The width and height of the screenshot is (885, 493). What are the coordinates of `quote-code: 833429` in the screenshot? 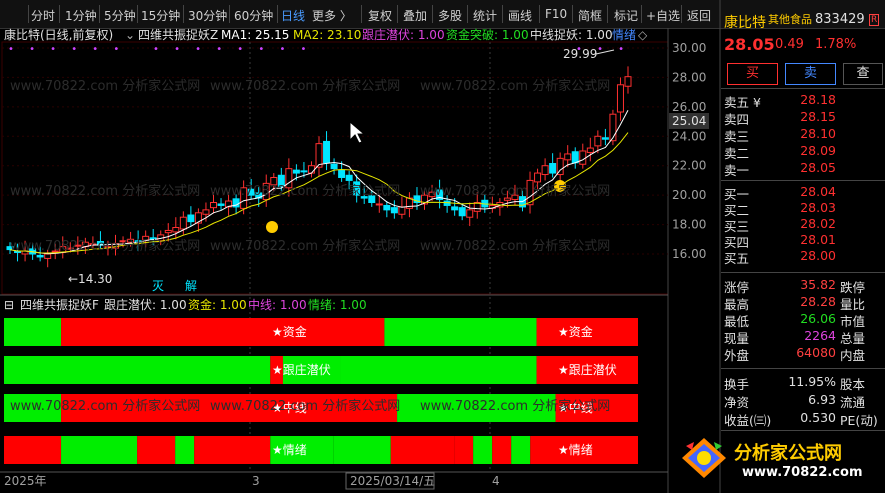 It's located at (840, 19).